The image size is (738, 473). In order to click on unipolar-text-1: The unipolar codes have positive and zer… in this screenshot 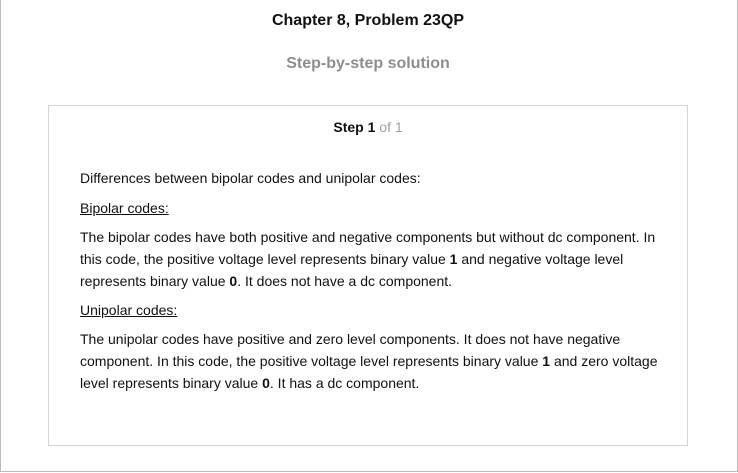, I will do `click(350, 350)`.